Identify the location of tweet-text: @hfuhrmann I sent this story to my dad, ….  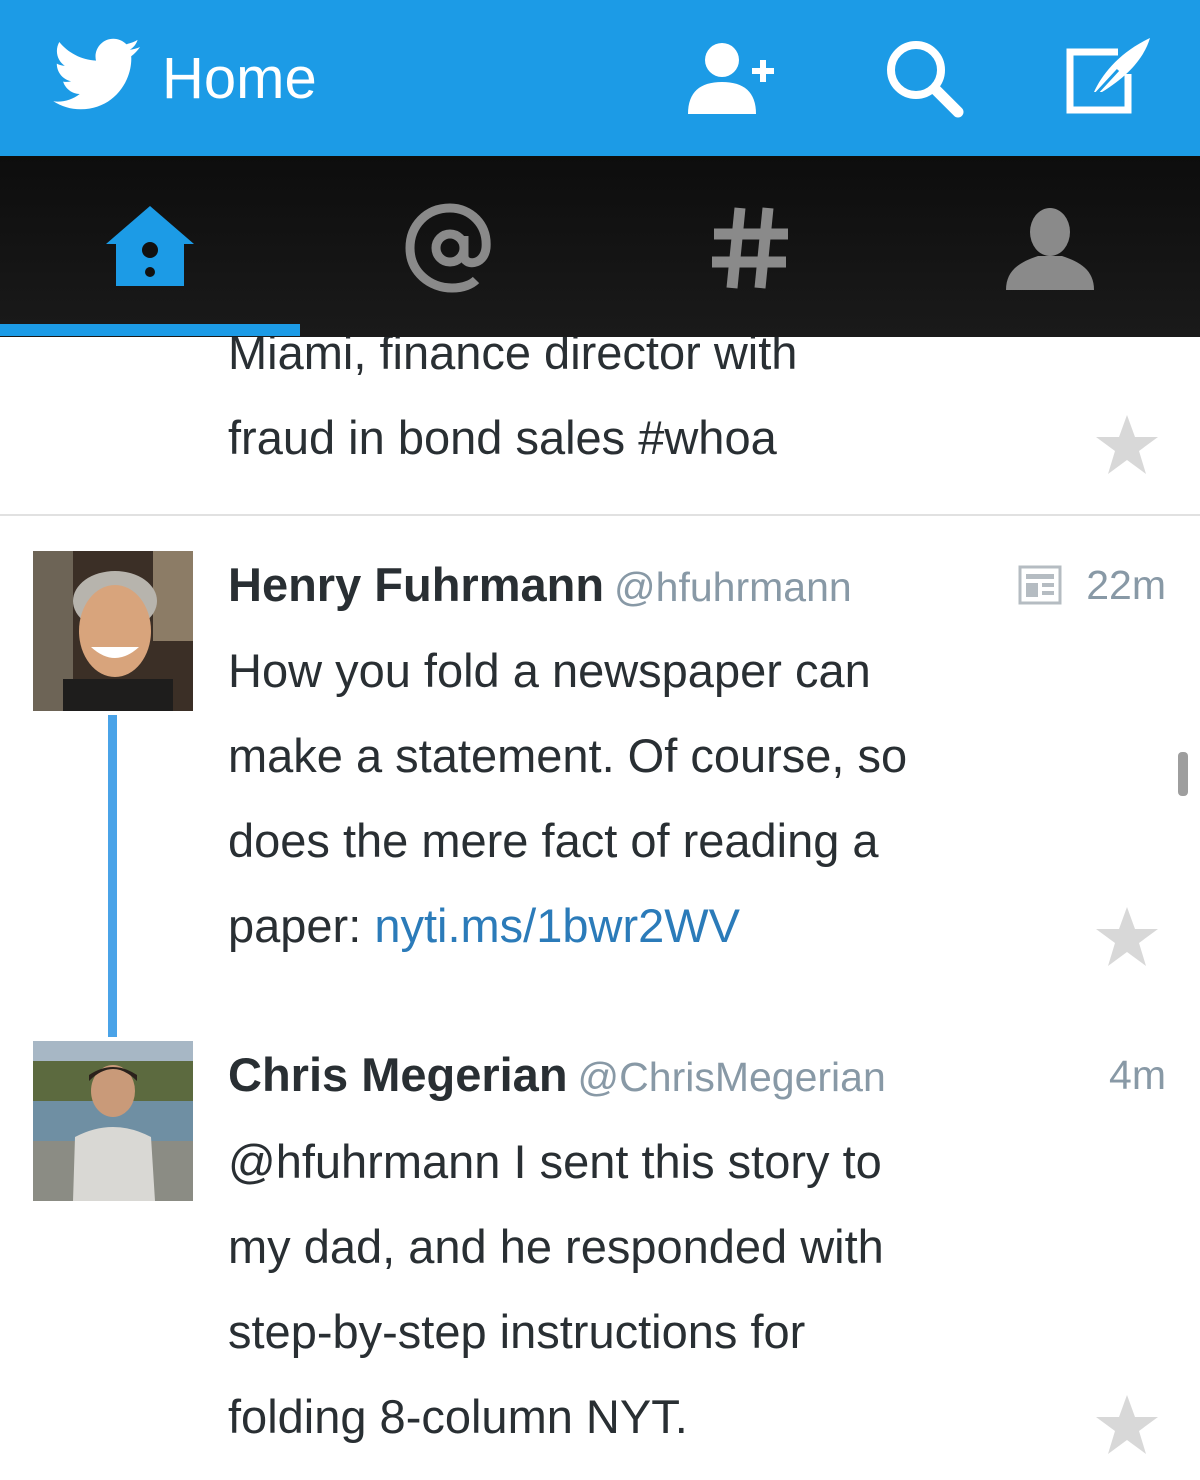
(556, 1289).